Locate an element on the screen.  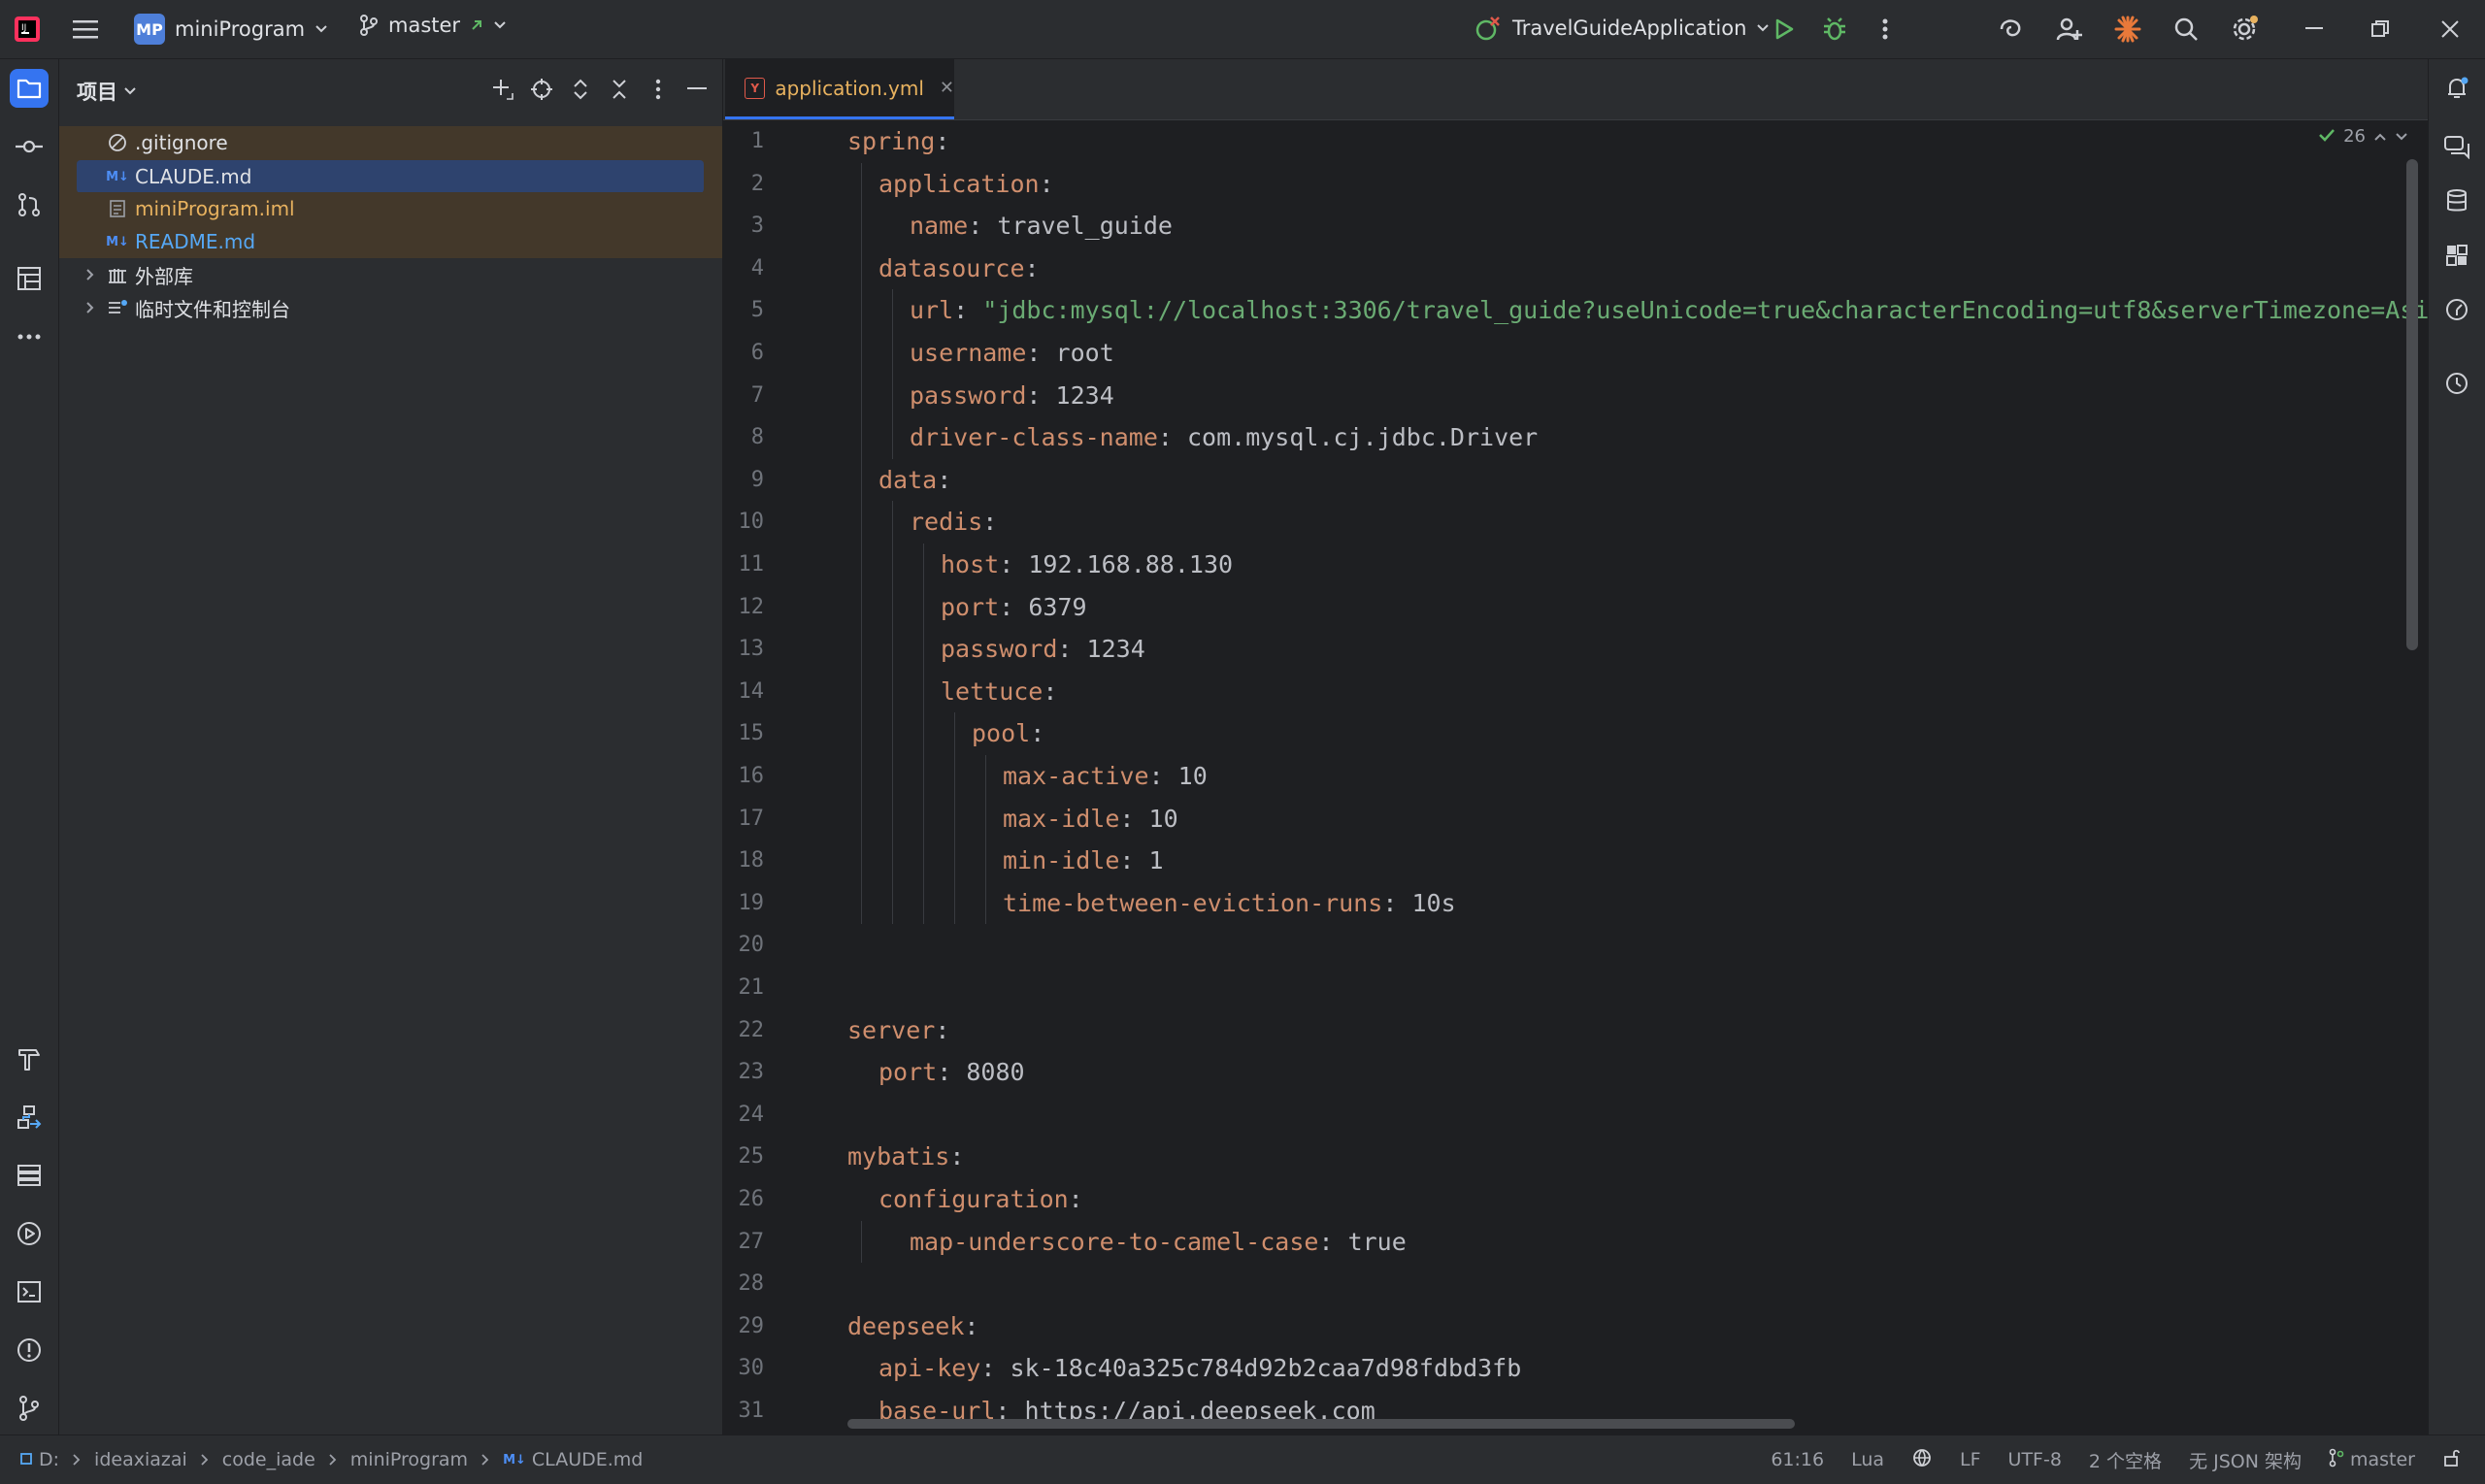
hide-panel-icon is located at coordinates (697, 89).